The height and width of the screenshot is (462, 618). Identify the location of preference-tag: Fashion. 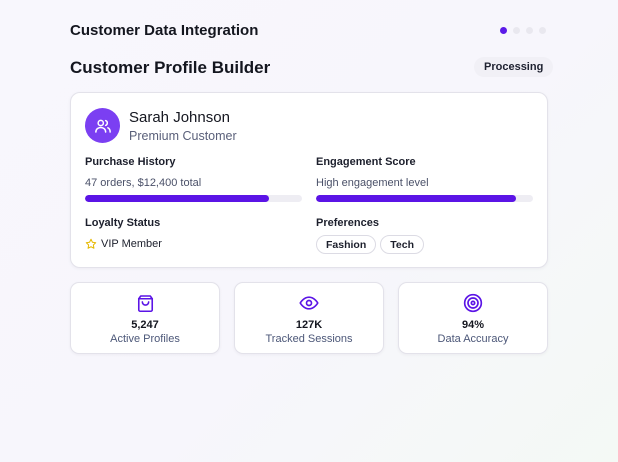
(346, 244).